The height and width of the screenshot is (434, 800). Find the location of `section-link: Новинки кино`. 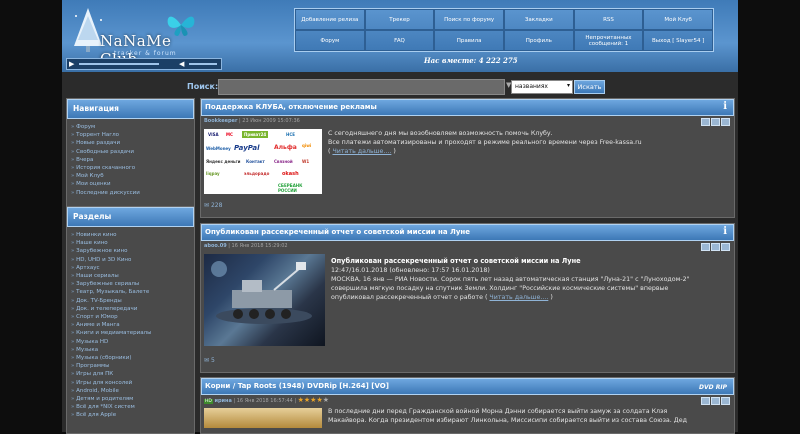

section-link: Новинки кино is located at coordinates (130, 235).